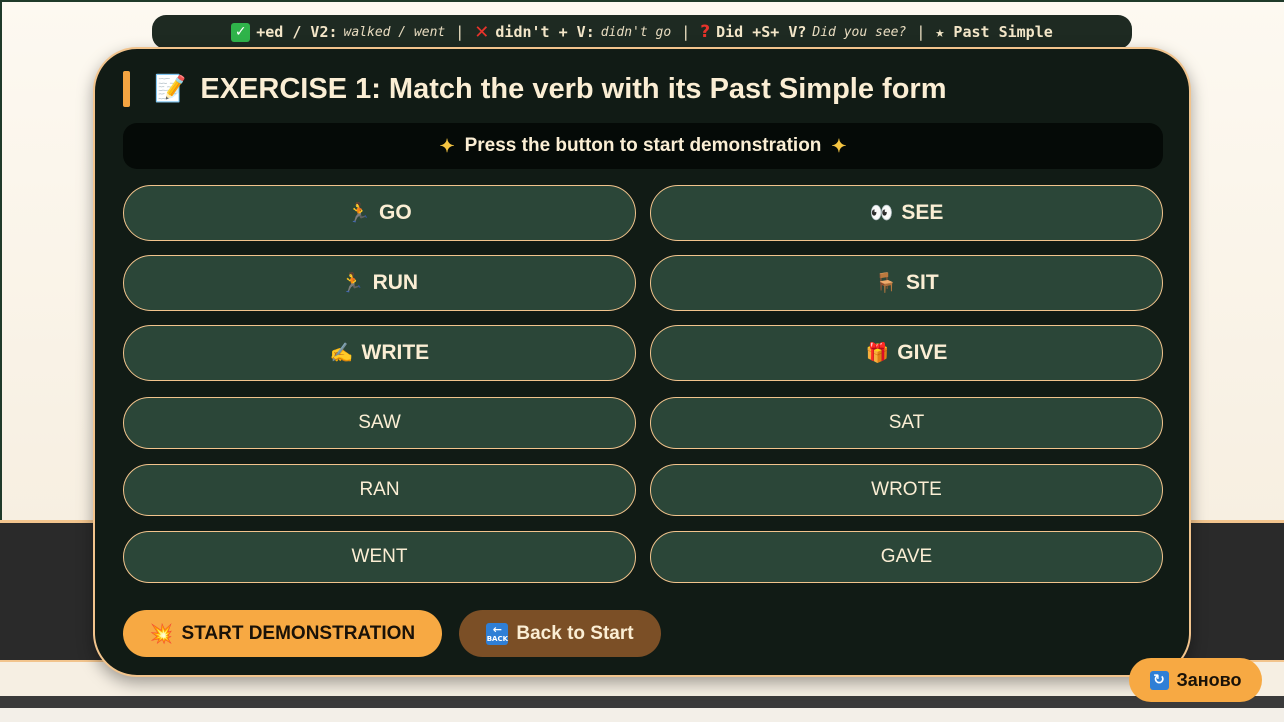 The image size is (1284, 722). What do you see at coordinates (636, 32) in the screenshot?
I see `rule-negative-example: didn't go` at bounding box center [636, 32].